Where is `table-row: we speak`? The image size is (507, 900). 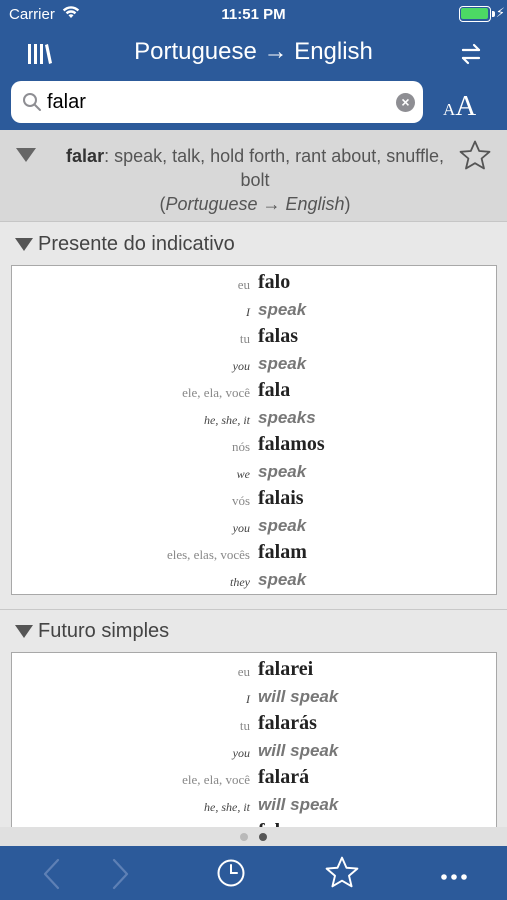 table-row: we speak is located at coordinates (254, 470).